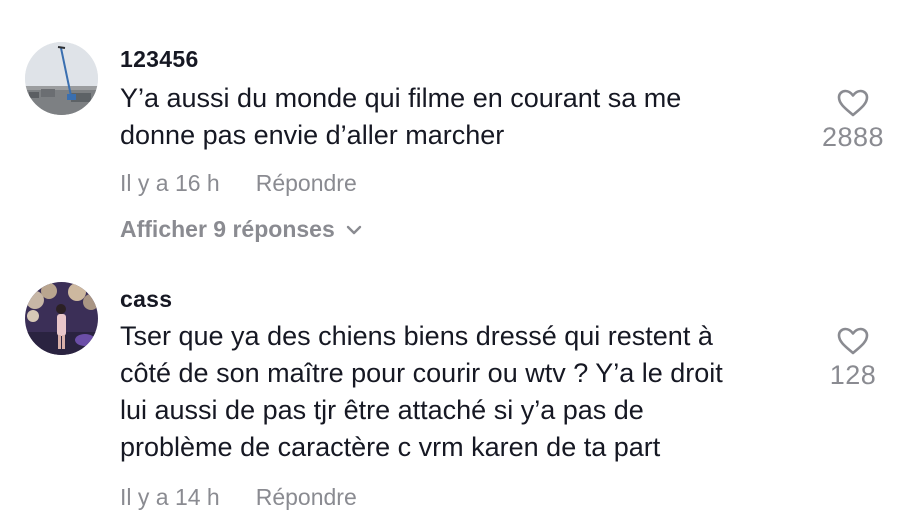  What do you see at coordinates (853, 375) in the screenshot?
I see `like-count: 128` at bounding box center [853, 375].